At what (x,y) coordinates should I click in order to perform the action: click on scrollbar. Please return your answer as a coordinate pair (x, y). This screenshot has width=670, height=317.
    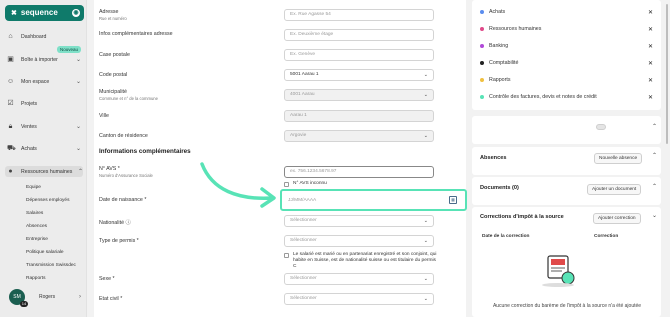
    Looking at the image, I should click on (667, 158).